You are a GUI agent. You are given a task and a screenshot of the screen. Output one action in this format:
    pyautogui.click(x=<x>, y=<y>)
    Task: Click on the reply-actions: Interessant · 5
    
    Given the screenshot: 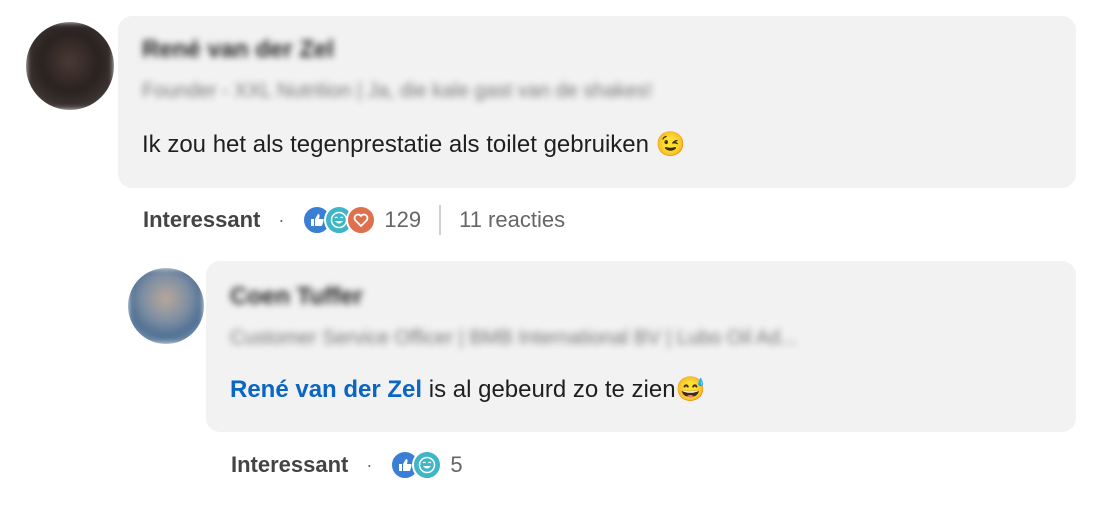 What is the action you would take?
    pyautogui.click(x=347, y=465)
    